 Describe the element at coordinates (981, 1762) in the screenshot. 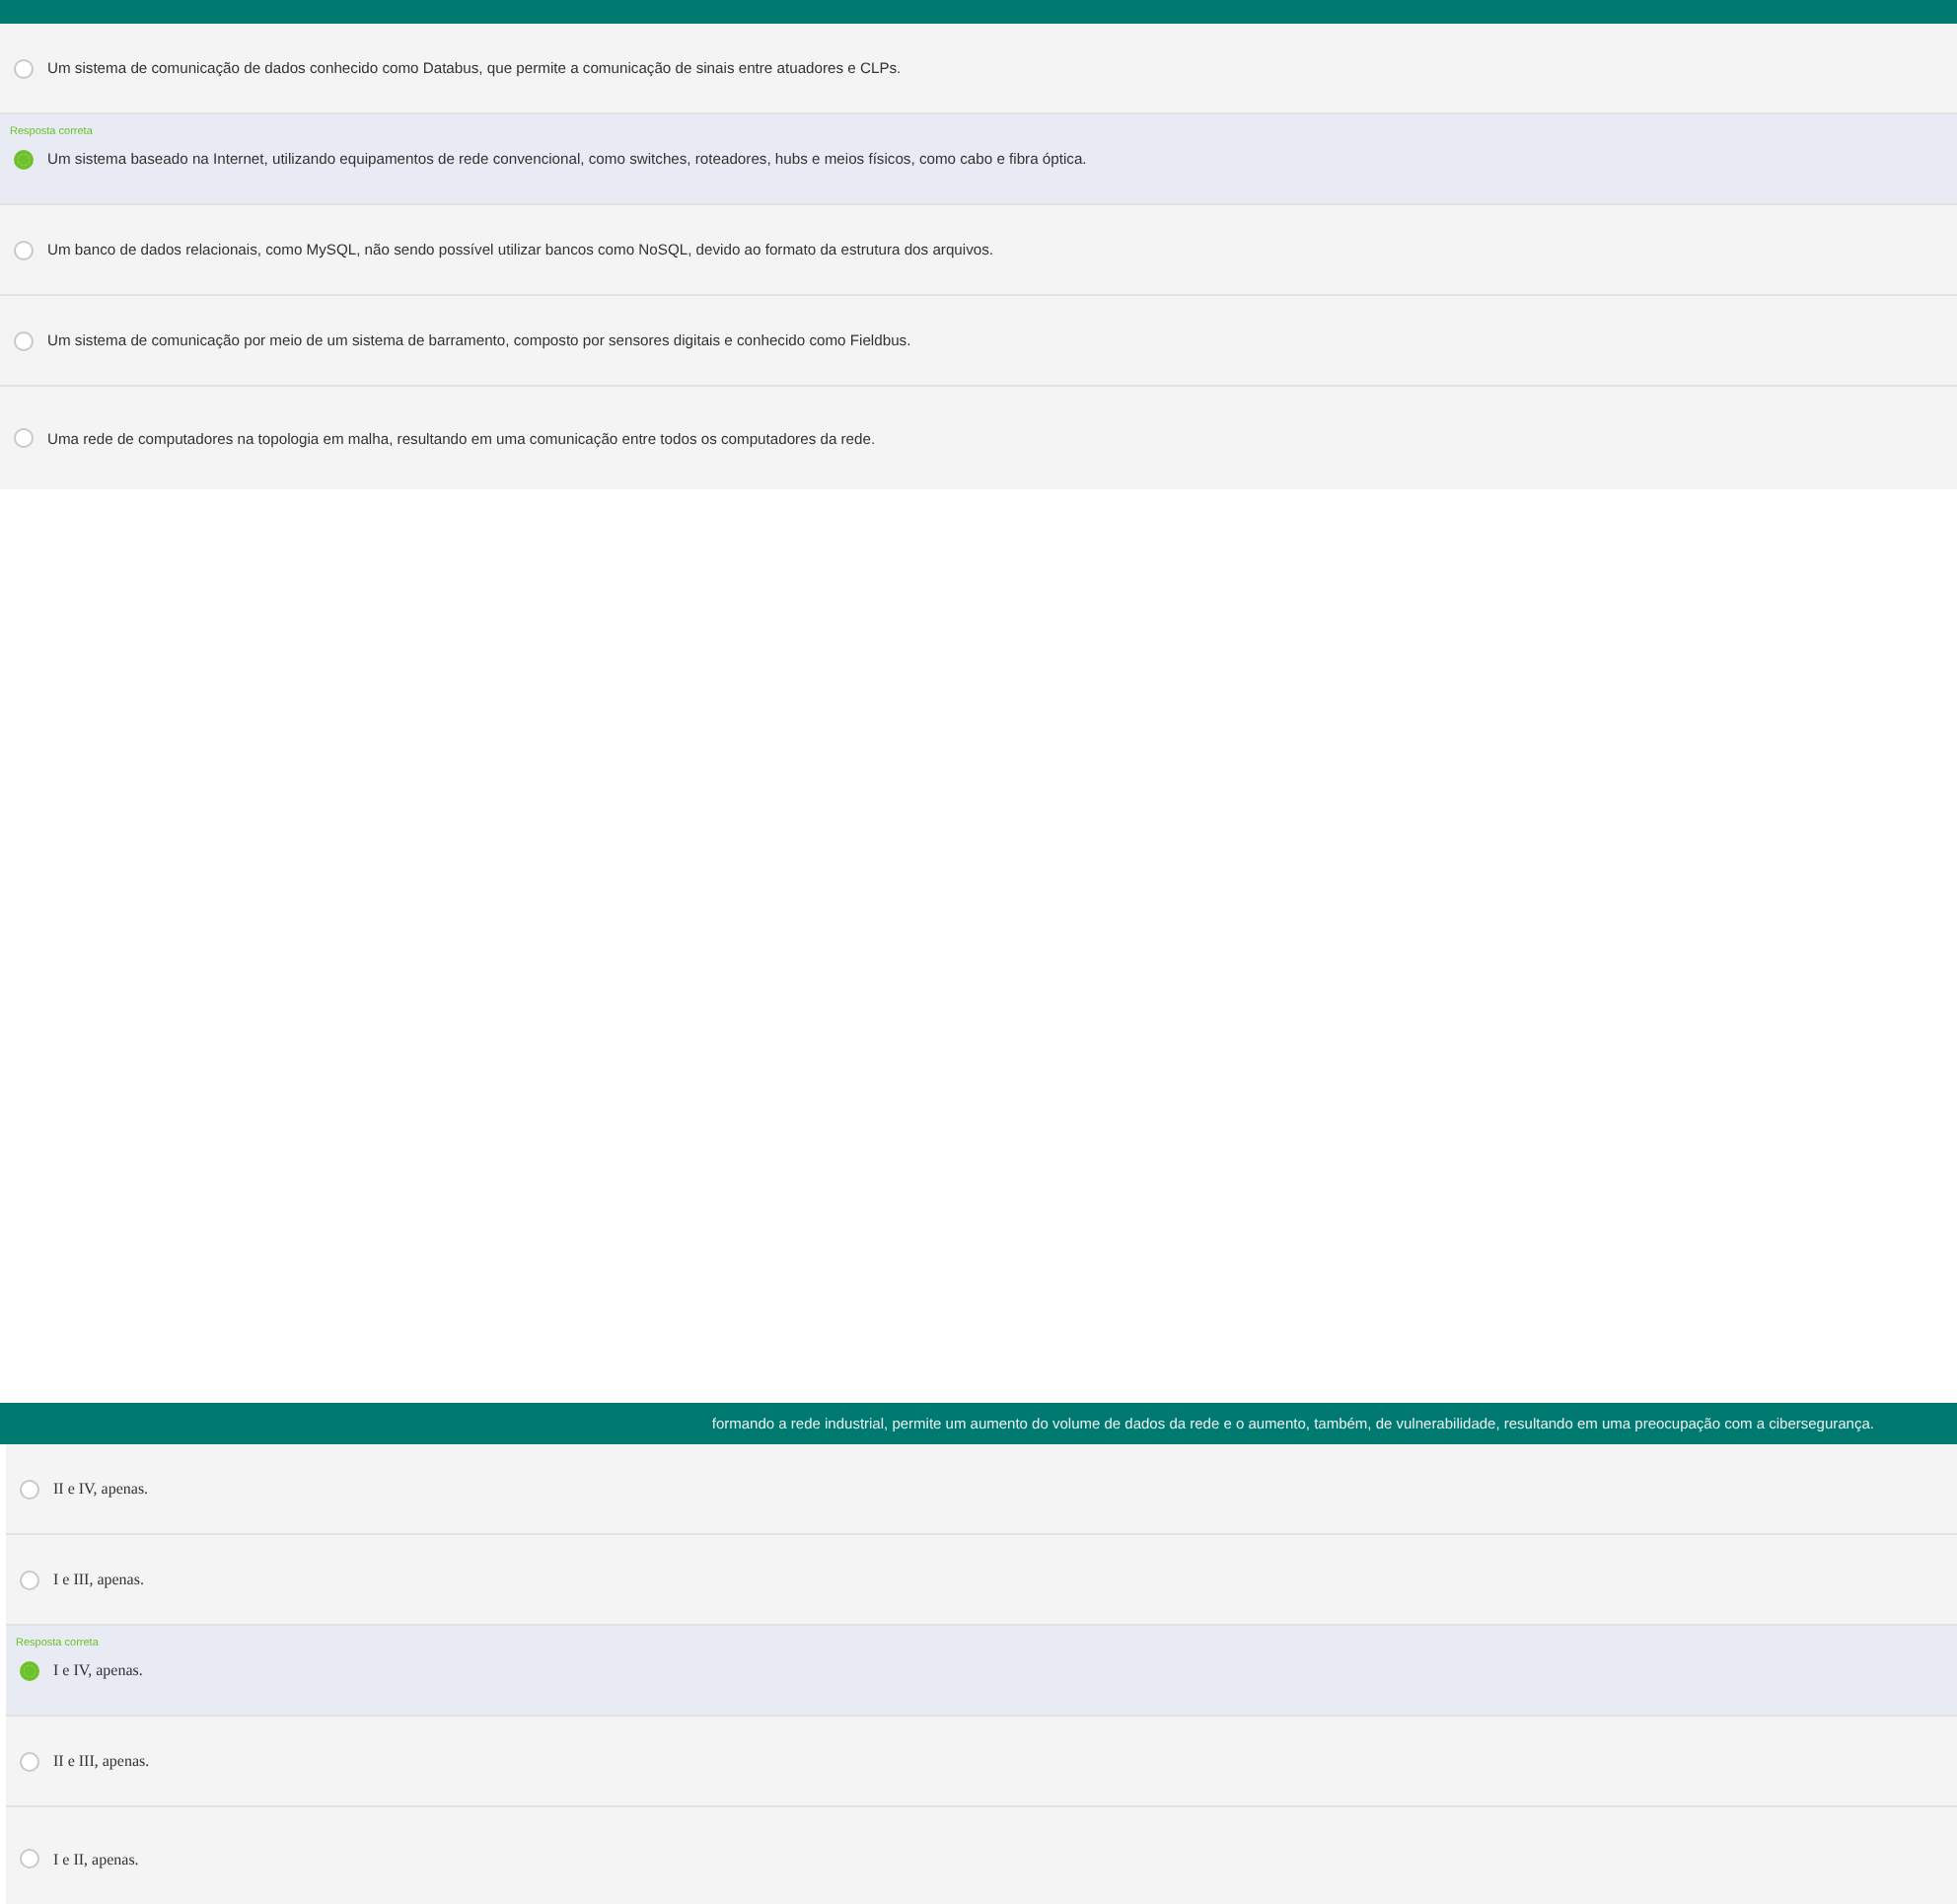

I see `answer-option: II e III, apenas.` at that location.